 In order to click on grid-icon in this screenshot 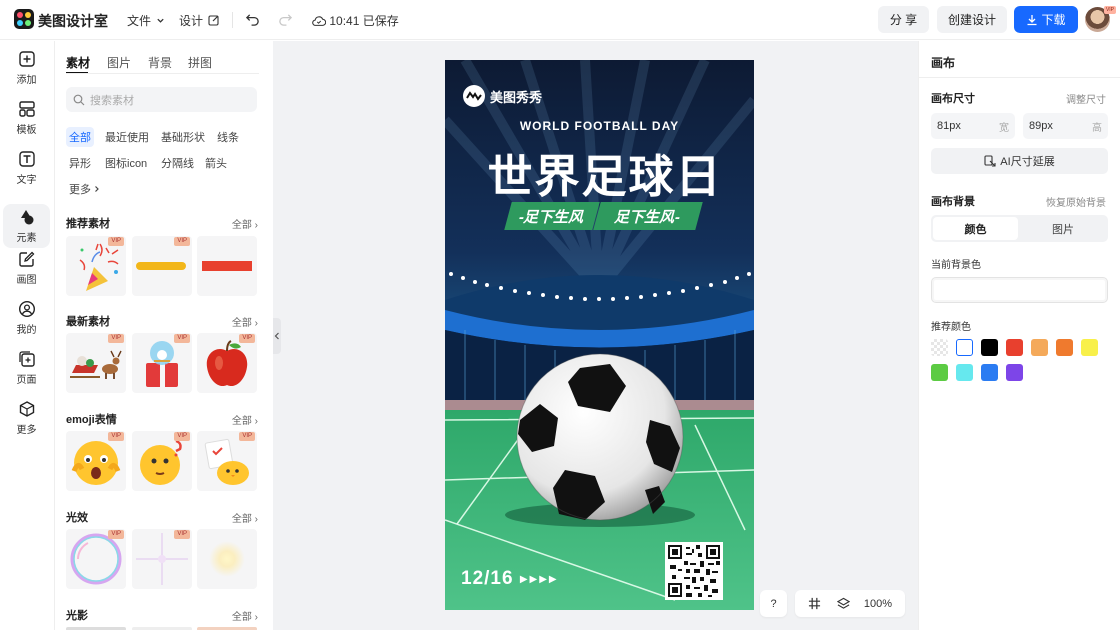, I will do `click(814, 603)`.